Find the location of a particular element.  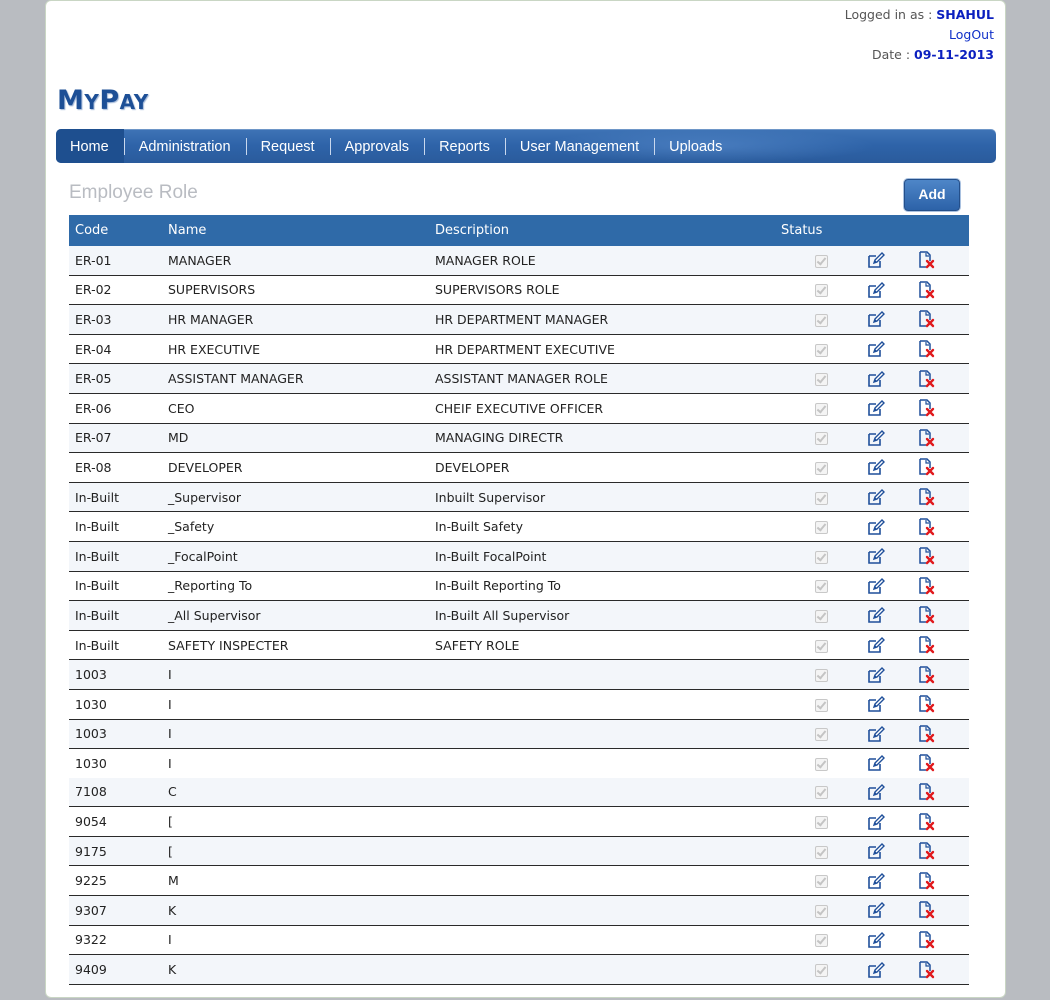

nav-item-approvals: Approvals is located at coordinates (376, 146).